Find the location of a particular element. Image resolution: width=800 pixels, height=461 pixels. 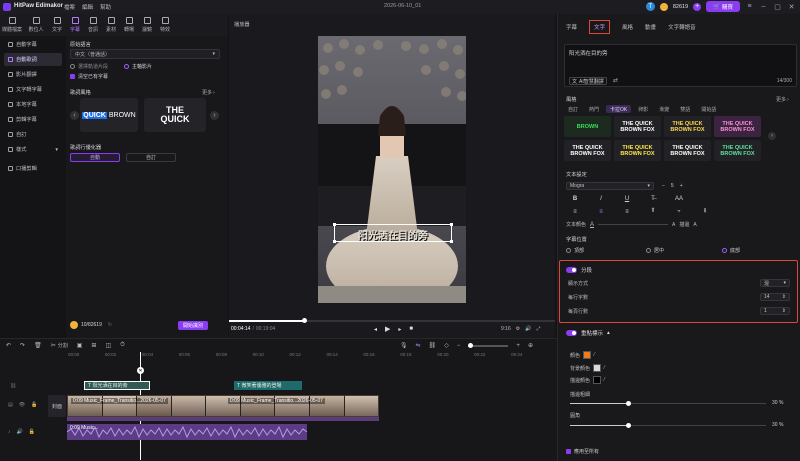

underline-icon: U is located at coordinates (627, 198).